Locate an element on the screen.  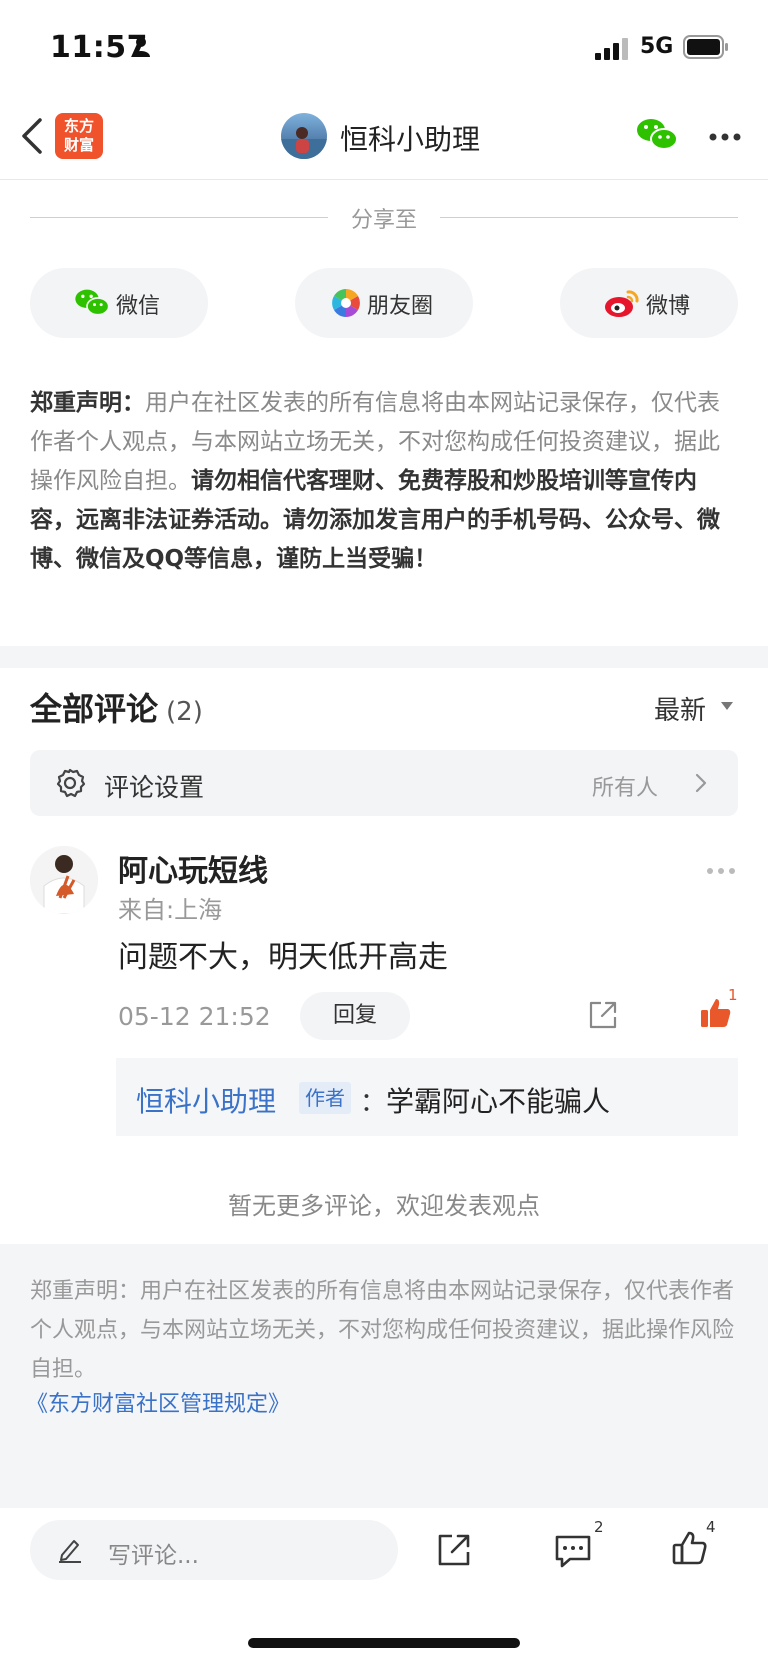
app-logo: 东方 财富 is located at coordinates (79, 136).